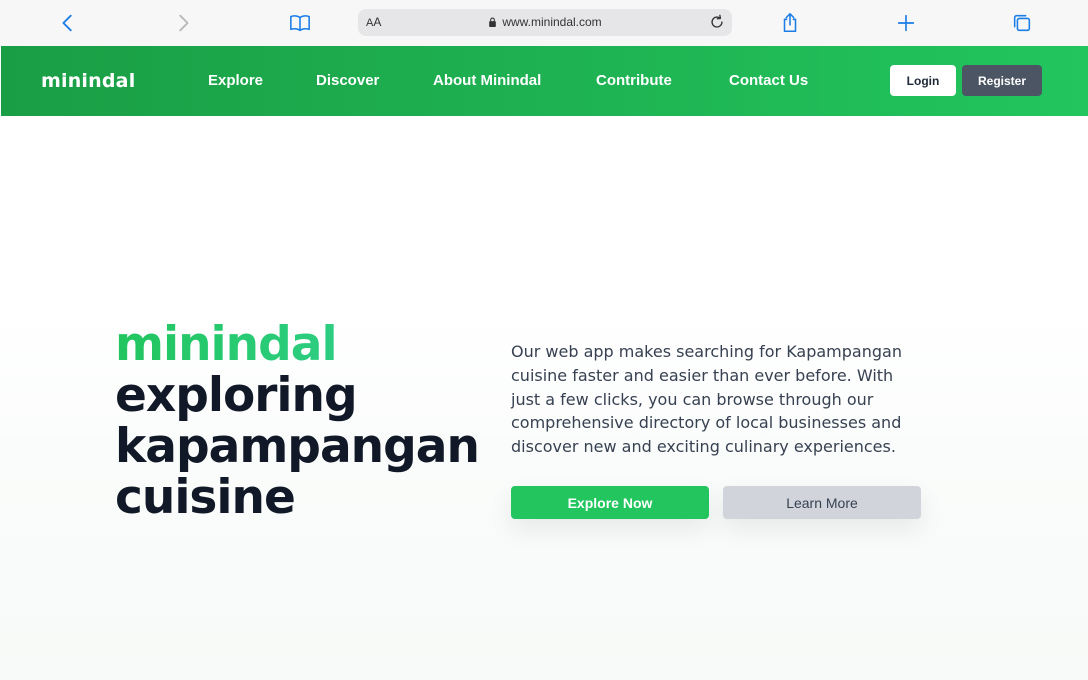  What do you see at coordinates (552, 22) in the screenshot?
I see `url-text: www.minindal.com` at bounding box center [552, 22].